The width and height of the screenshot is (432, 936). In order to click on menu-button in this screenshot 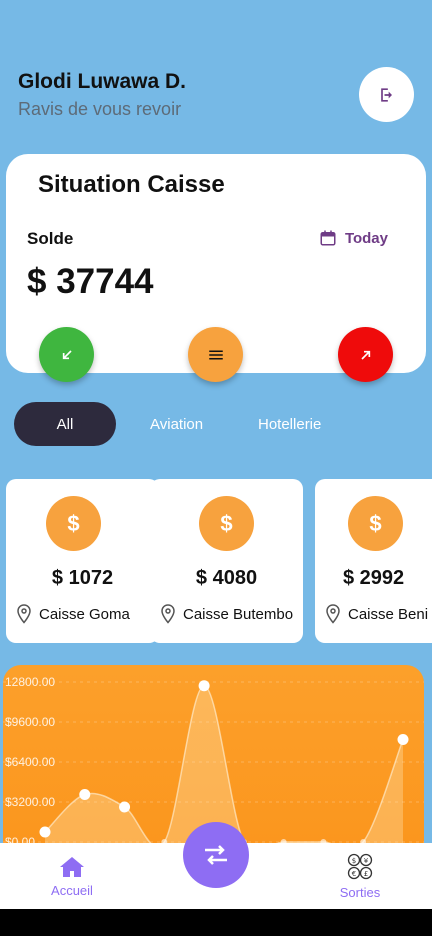, I will do `click(215, 354)`.